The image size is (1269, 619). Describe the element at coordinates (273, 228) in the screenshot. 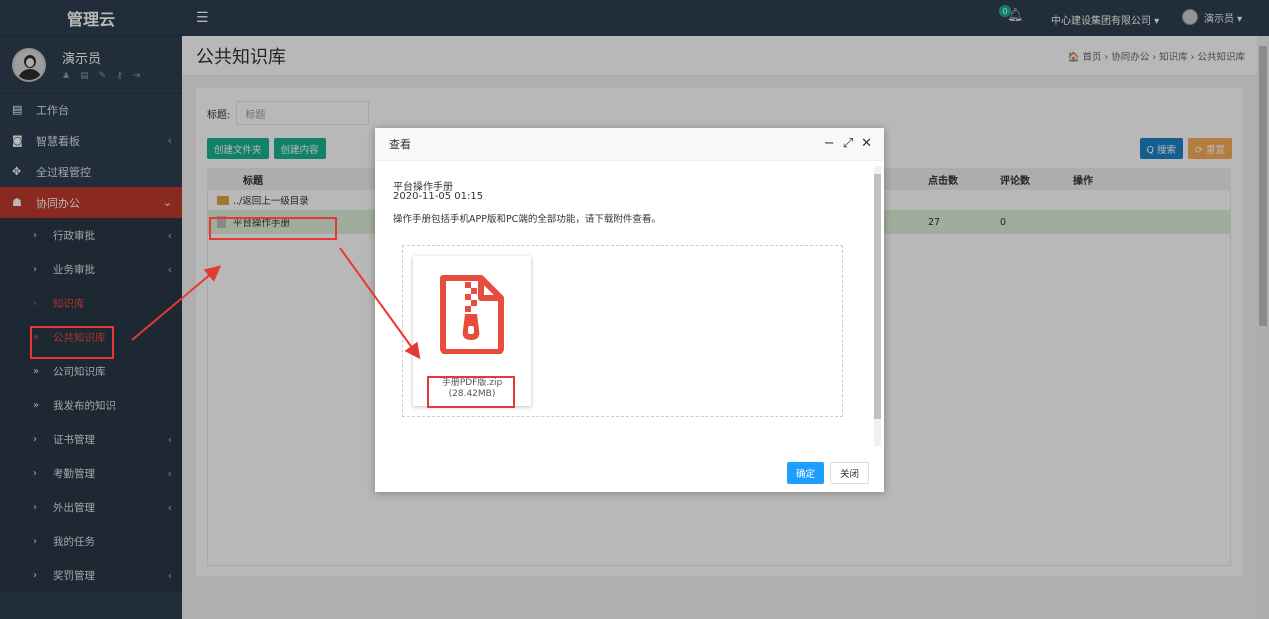

I see `annotation-box-row` at that location.